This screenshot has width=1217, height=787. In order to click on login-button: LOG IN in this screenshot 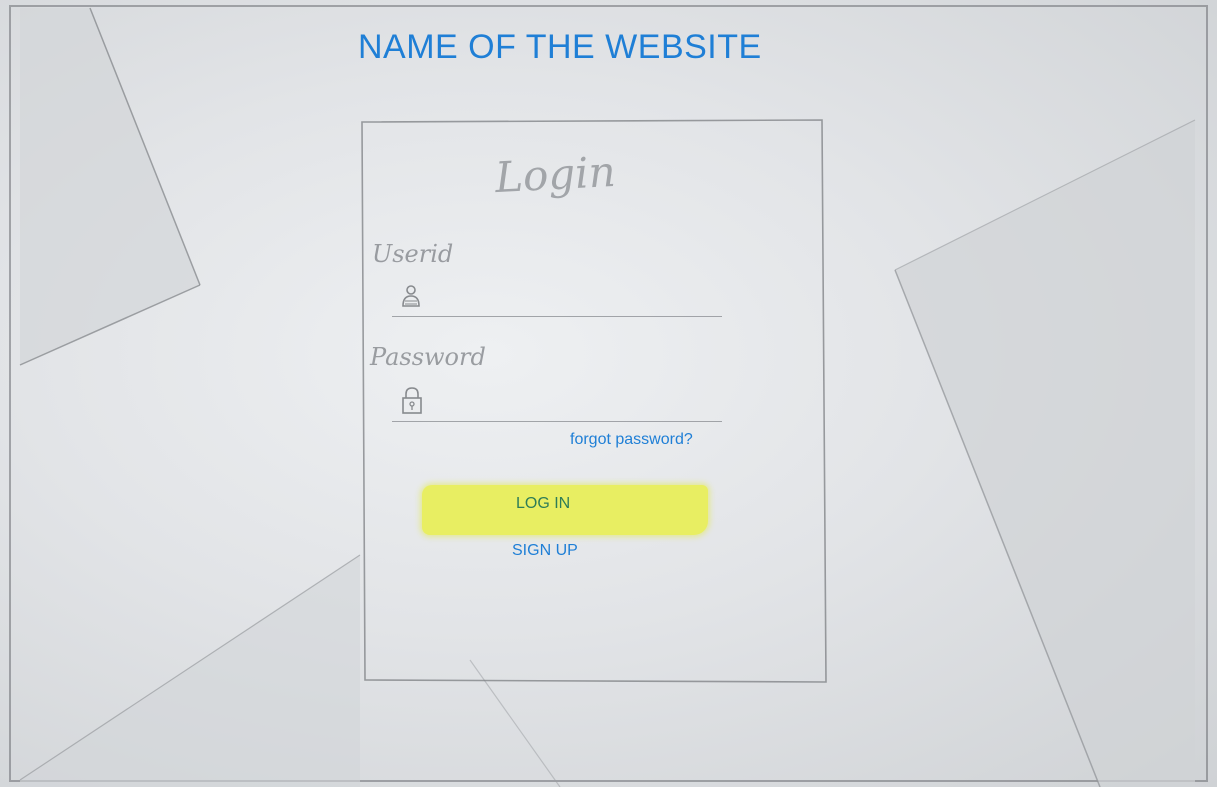, I will do `click(565, 510)`.